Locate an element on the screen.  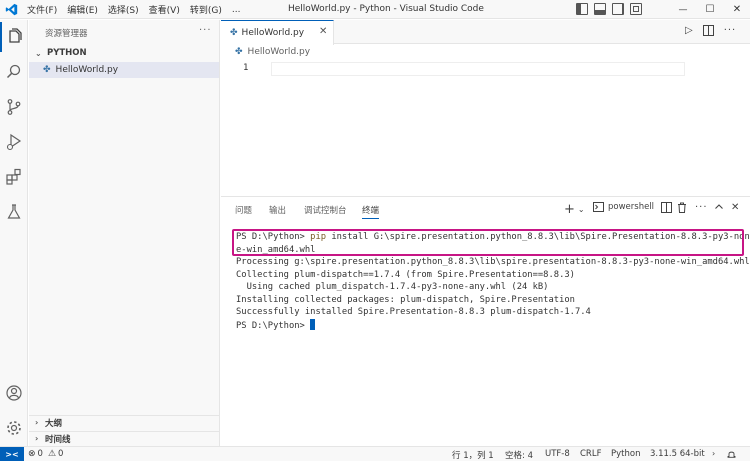
activity-search is located at coordinates (14, 72).